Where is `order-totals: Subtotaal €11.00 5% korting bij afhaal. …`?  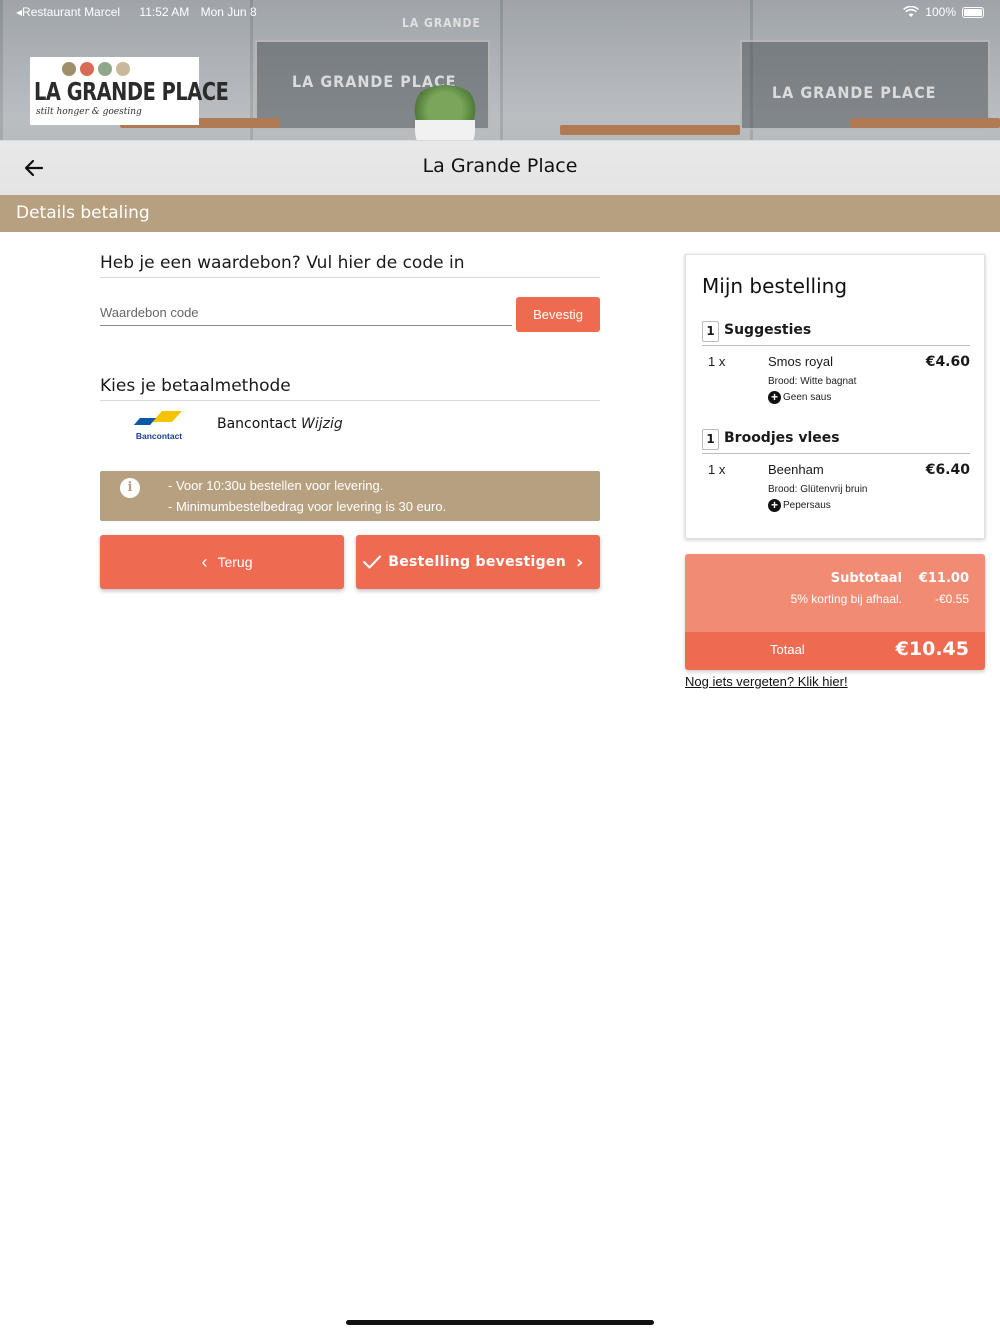 order-totals: Subtotaal €11.00 5% korting bij afhaal. … is located at coordinates (835, 612).